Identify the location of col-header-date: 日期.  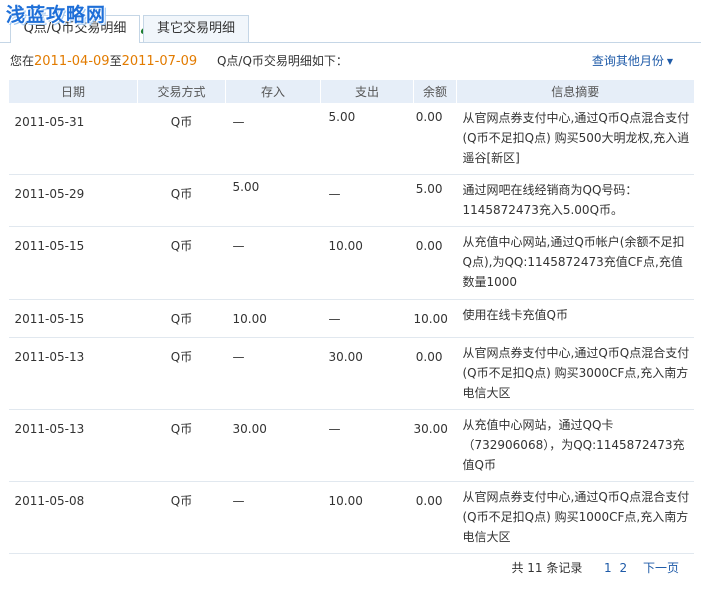
(73, 91).